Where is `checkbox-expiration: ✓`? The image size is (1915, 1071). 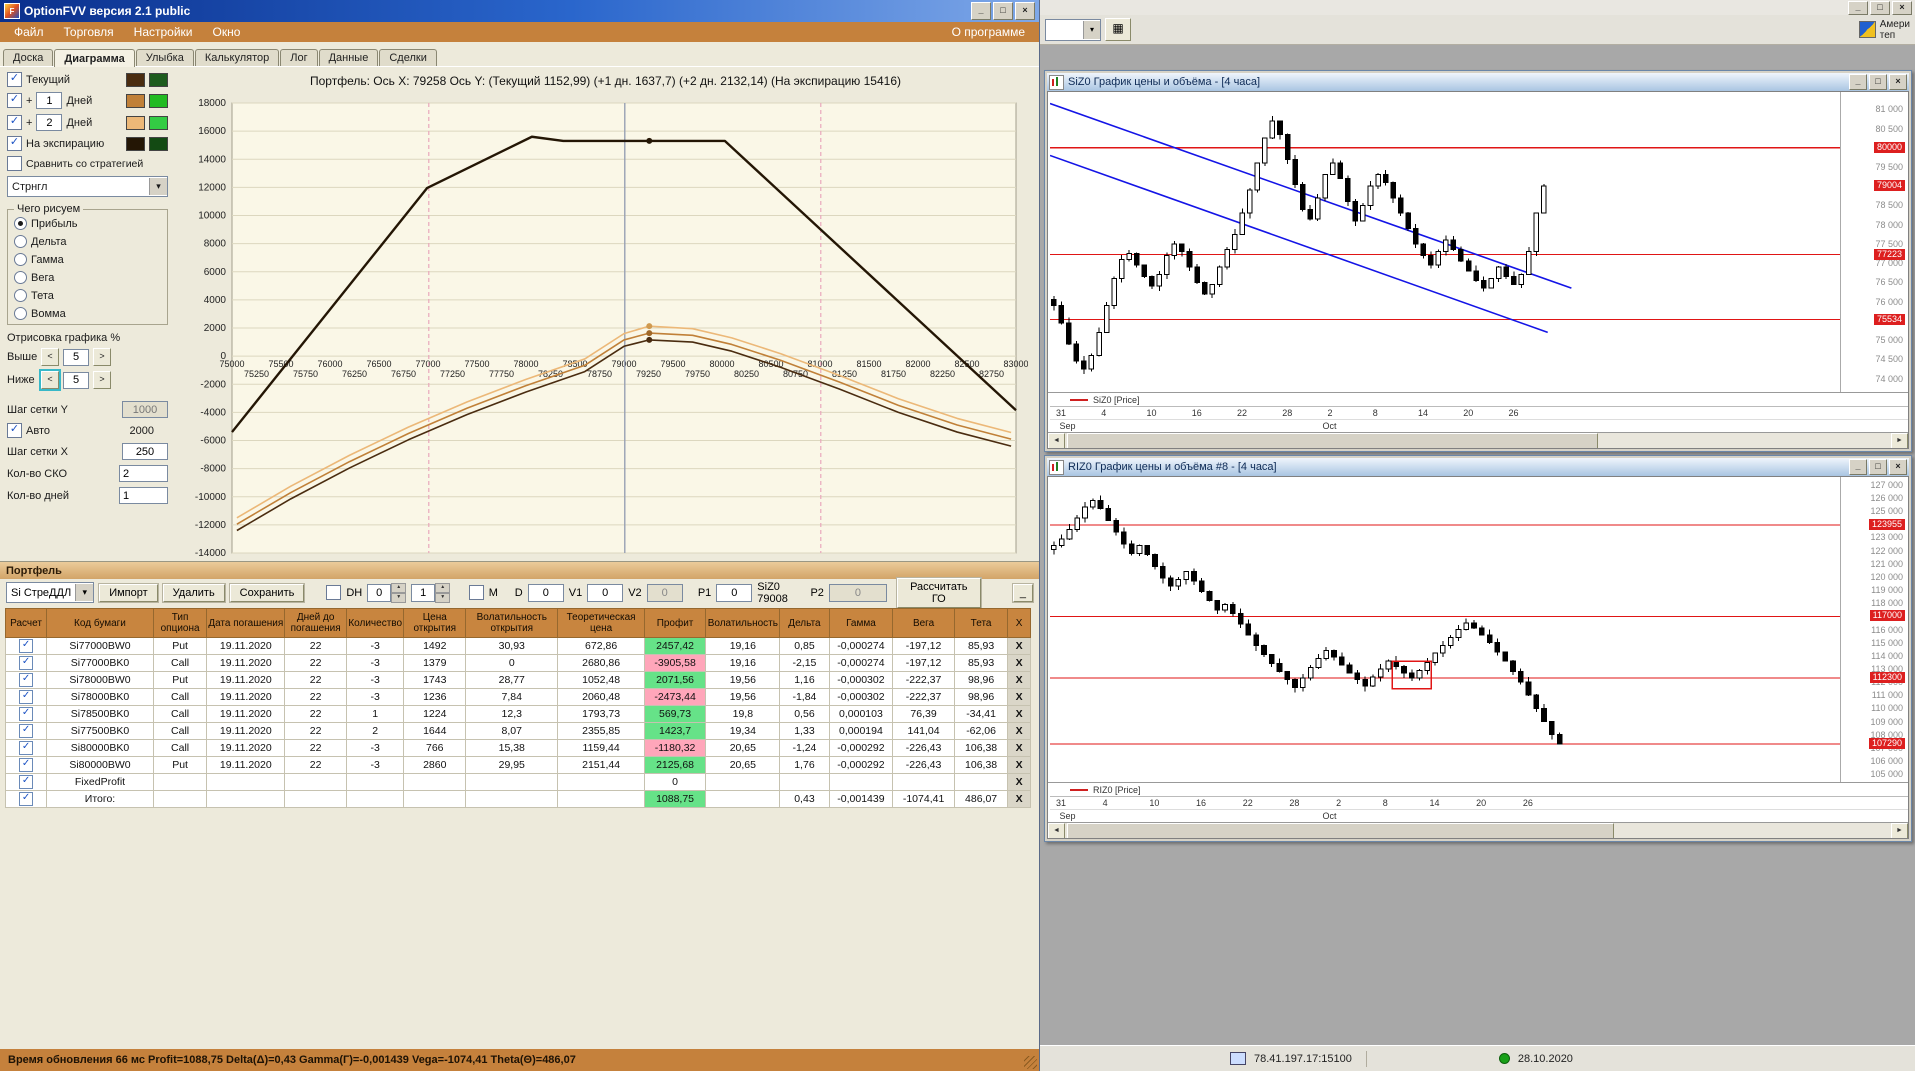
checkbox-expiration: ✓ is located at coordinates (14, 143).